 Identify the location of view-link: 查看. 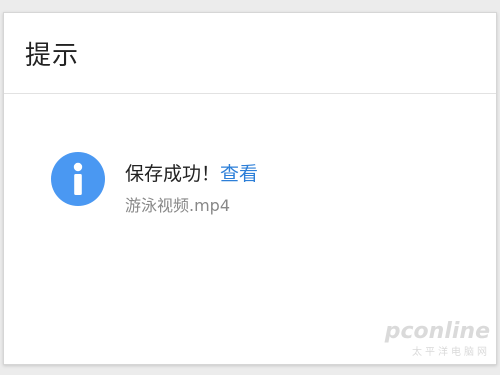
(239, 174).